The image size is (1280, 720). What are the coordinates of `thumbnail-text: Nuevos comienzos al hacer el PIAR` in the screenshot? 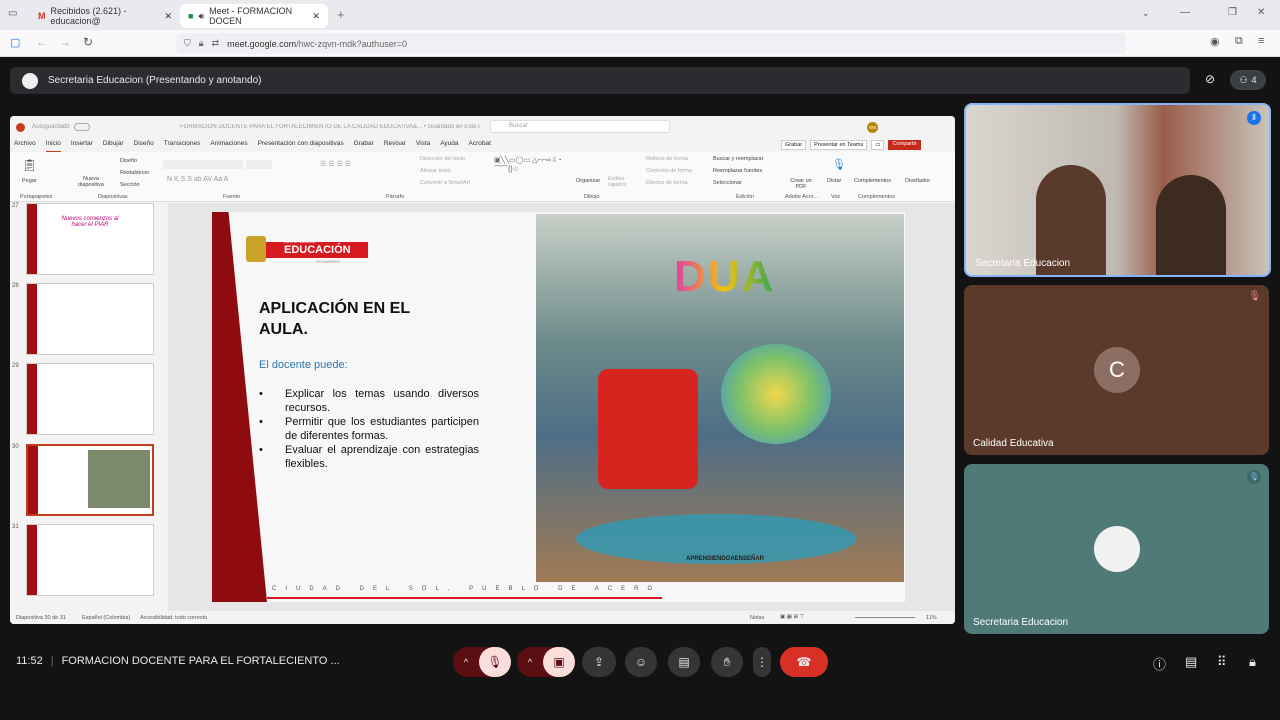 It's located at (90, 222).